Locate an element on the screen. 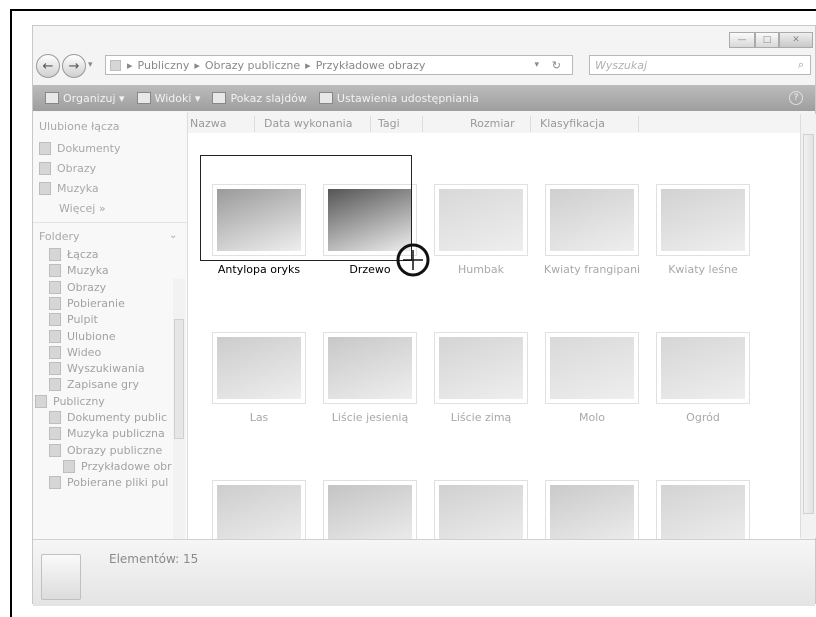 The width and height of the screenshot is (816, 617). image-label: Ogród is located at coordinates (703, 417).